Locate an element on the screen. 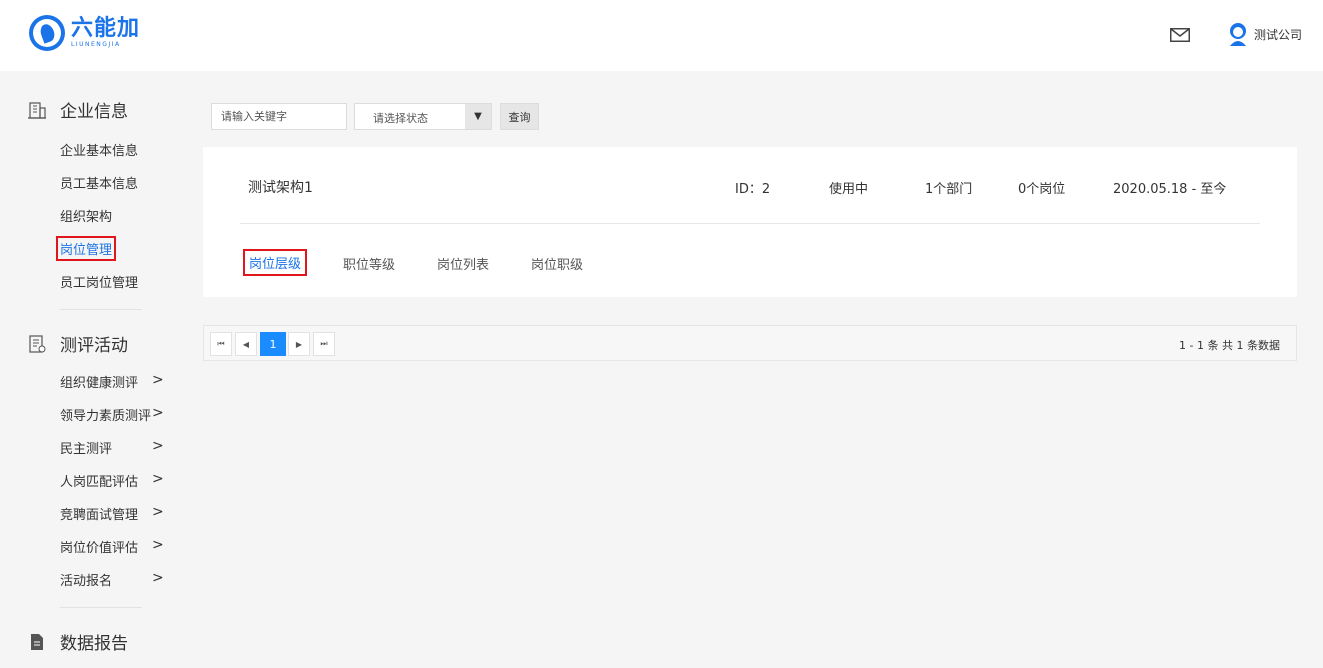  sidebar-item-leadership: 领导力素质测评 > is located at coordinates (112, 414).